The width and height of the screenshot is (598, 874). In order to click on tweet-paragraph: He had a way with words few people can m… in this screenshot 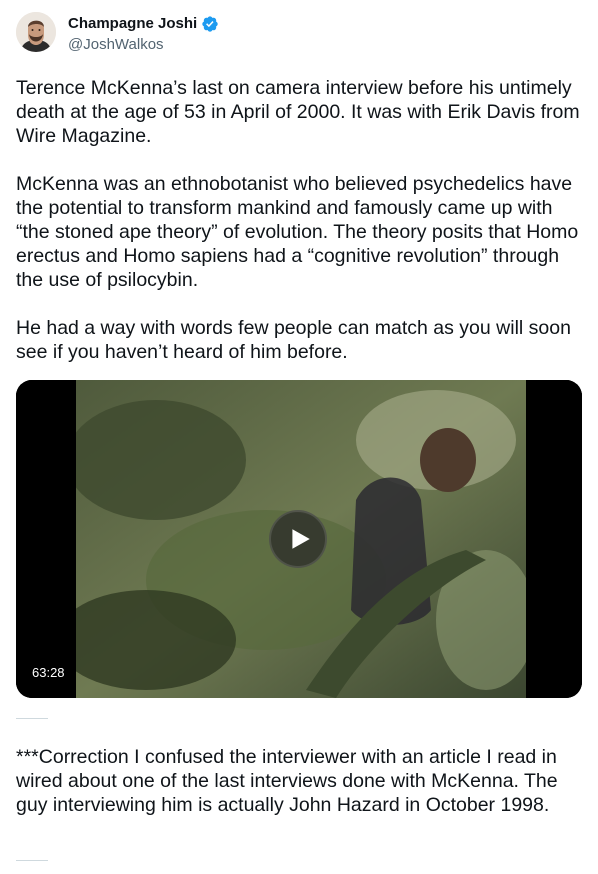, I will do `click(296, 340)`.